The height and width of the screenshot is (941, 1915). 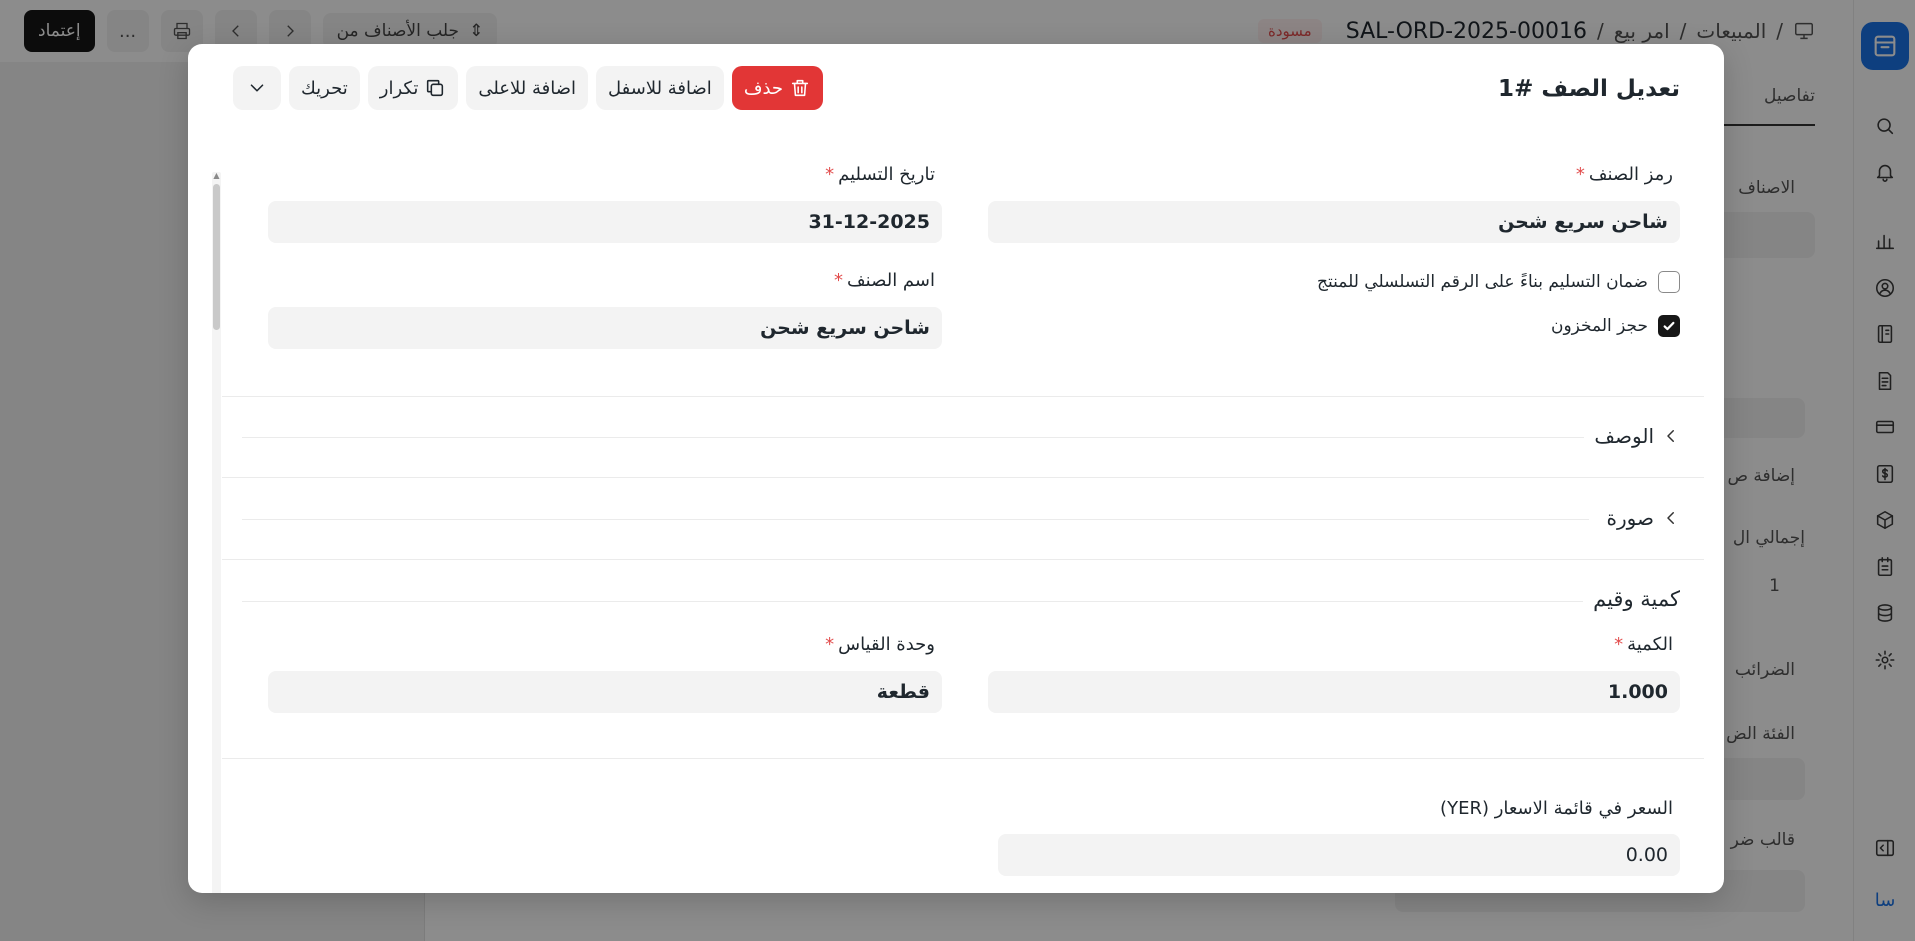 I want to click on qty-label: الكمية*, so click(x=1643, y=644).